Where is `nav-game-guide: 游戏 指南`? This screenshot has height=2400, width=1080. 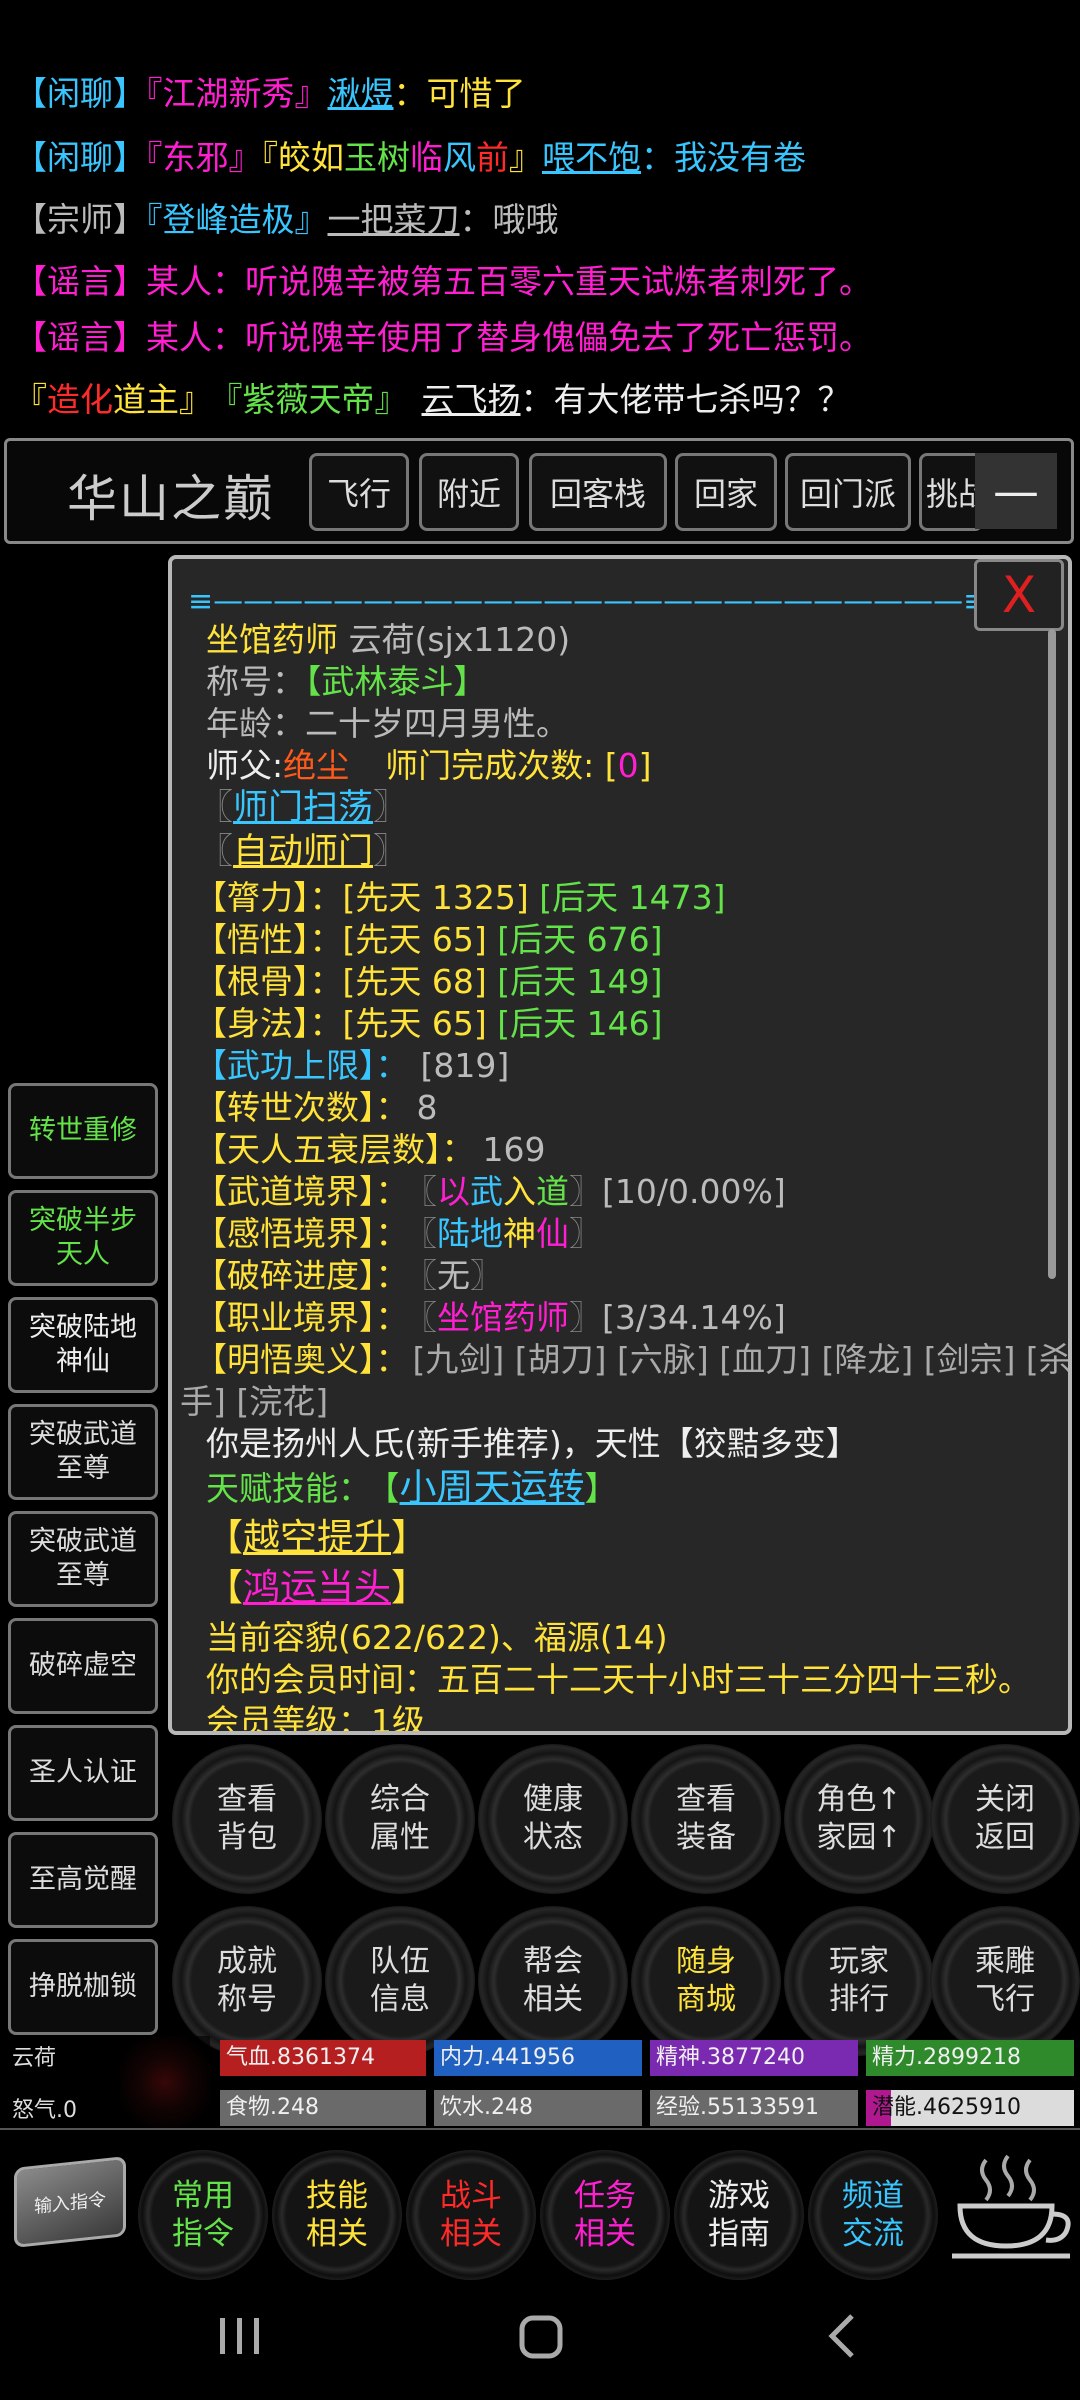 nav-game-guide: 游戏 指南 is located at coordinates (739, 2215).